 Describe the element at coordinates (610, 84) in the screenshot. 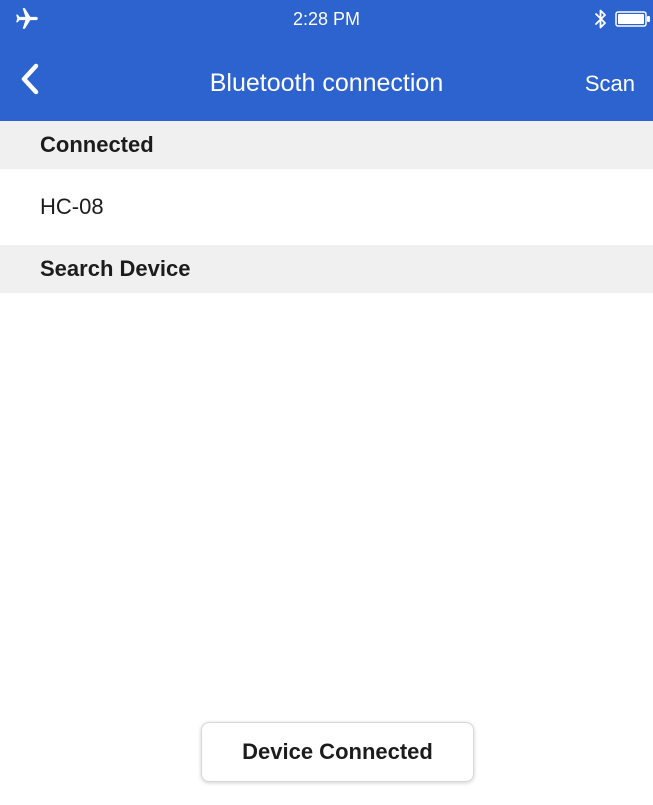

I see `scan-button: Scan` at that location.